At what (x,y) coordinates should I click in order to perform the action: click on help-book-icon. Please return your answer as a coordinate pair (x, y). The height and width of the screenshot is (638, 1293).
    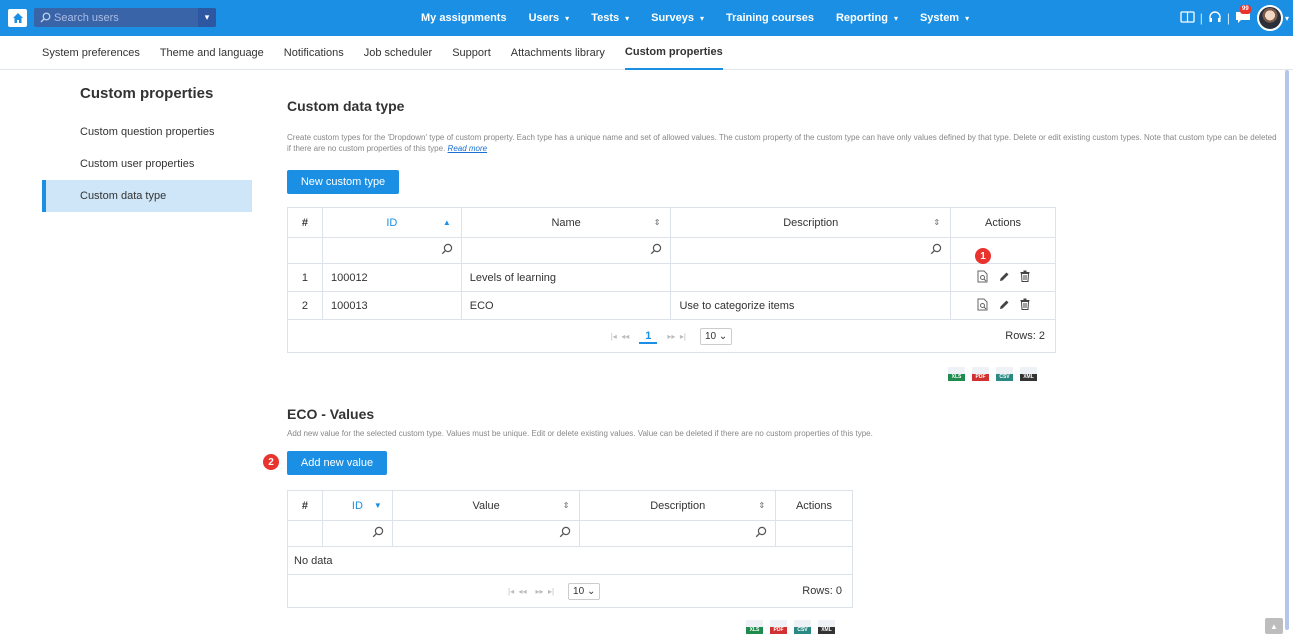
    Looking at the image, I should click on (1187, 18).